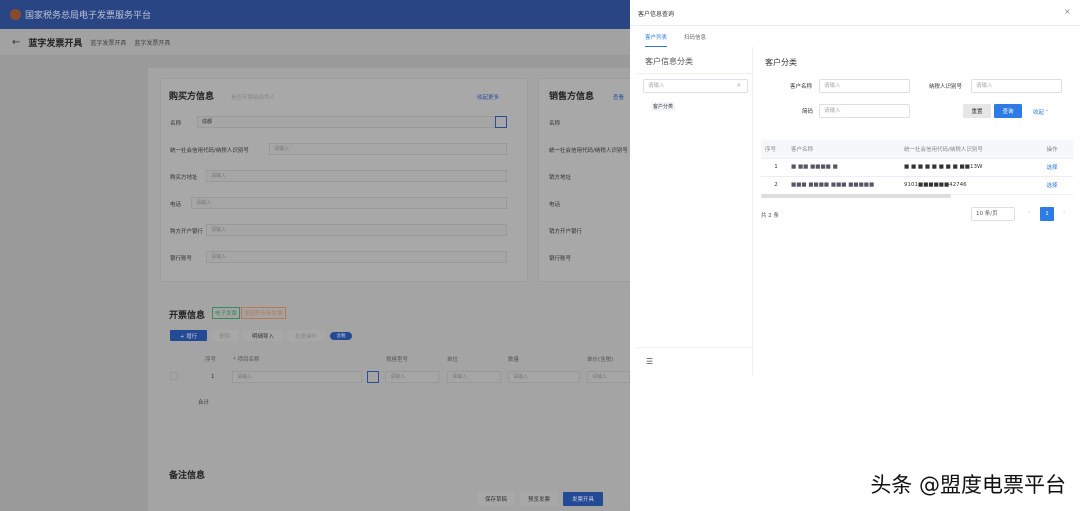 The width and height of the screenshot is (1080, 511). Describe the element at coordinates (412, 377) in the screenshot. I see `spec-input: 请输入` at that location.